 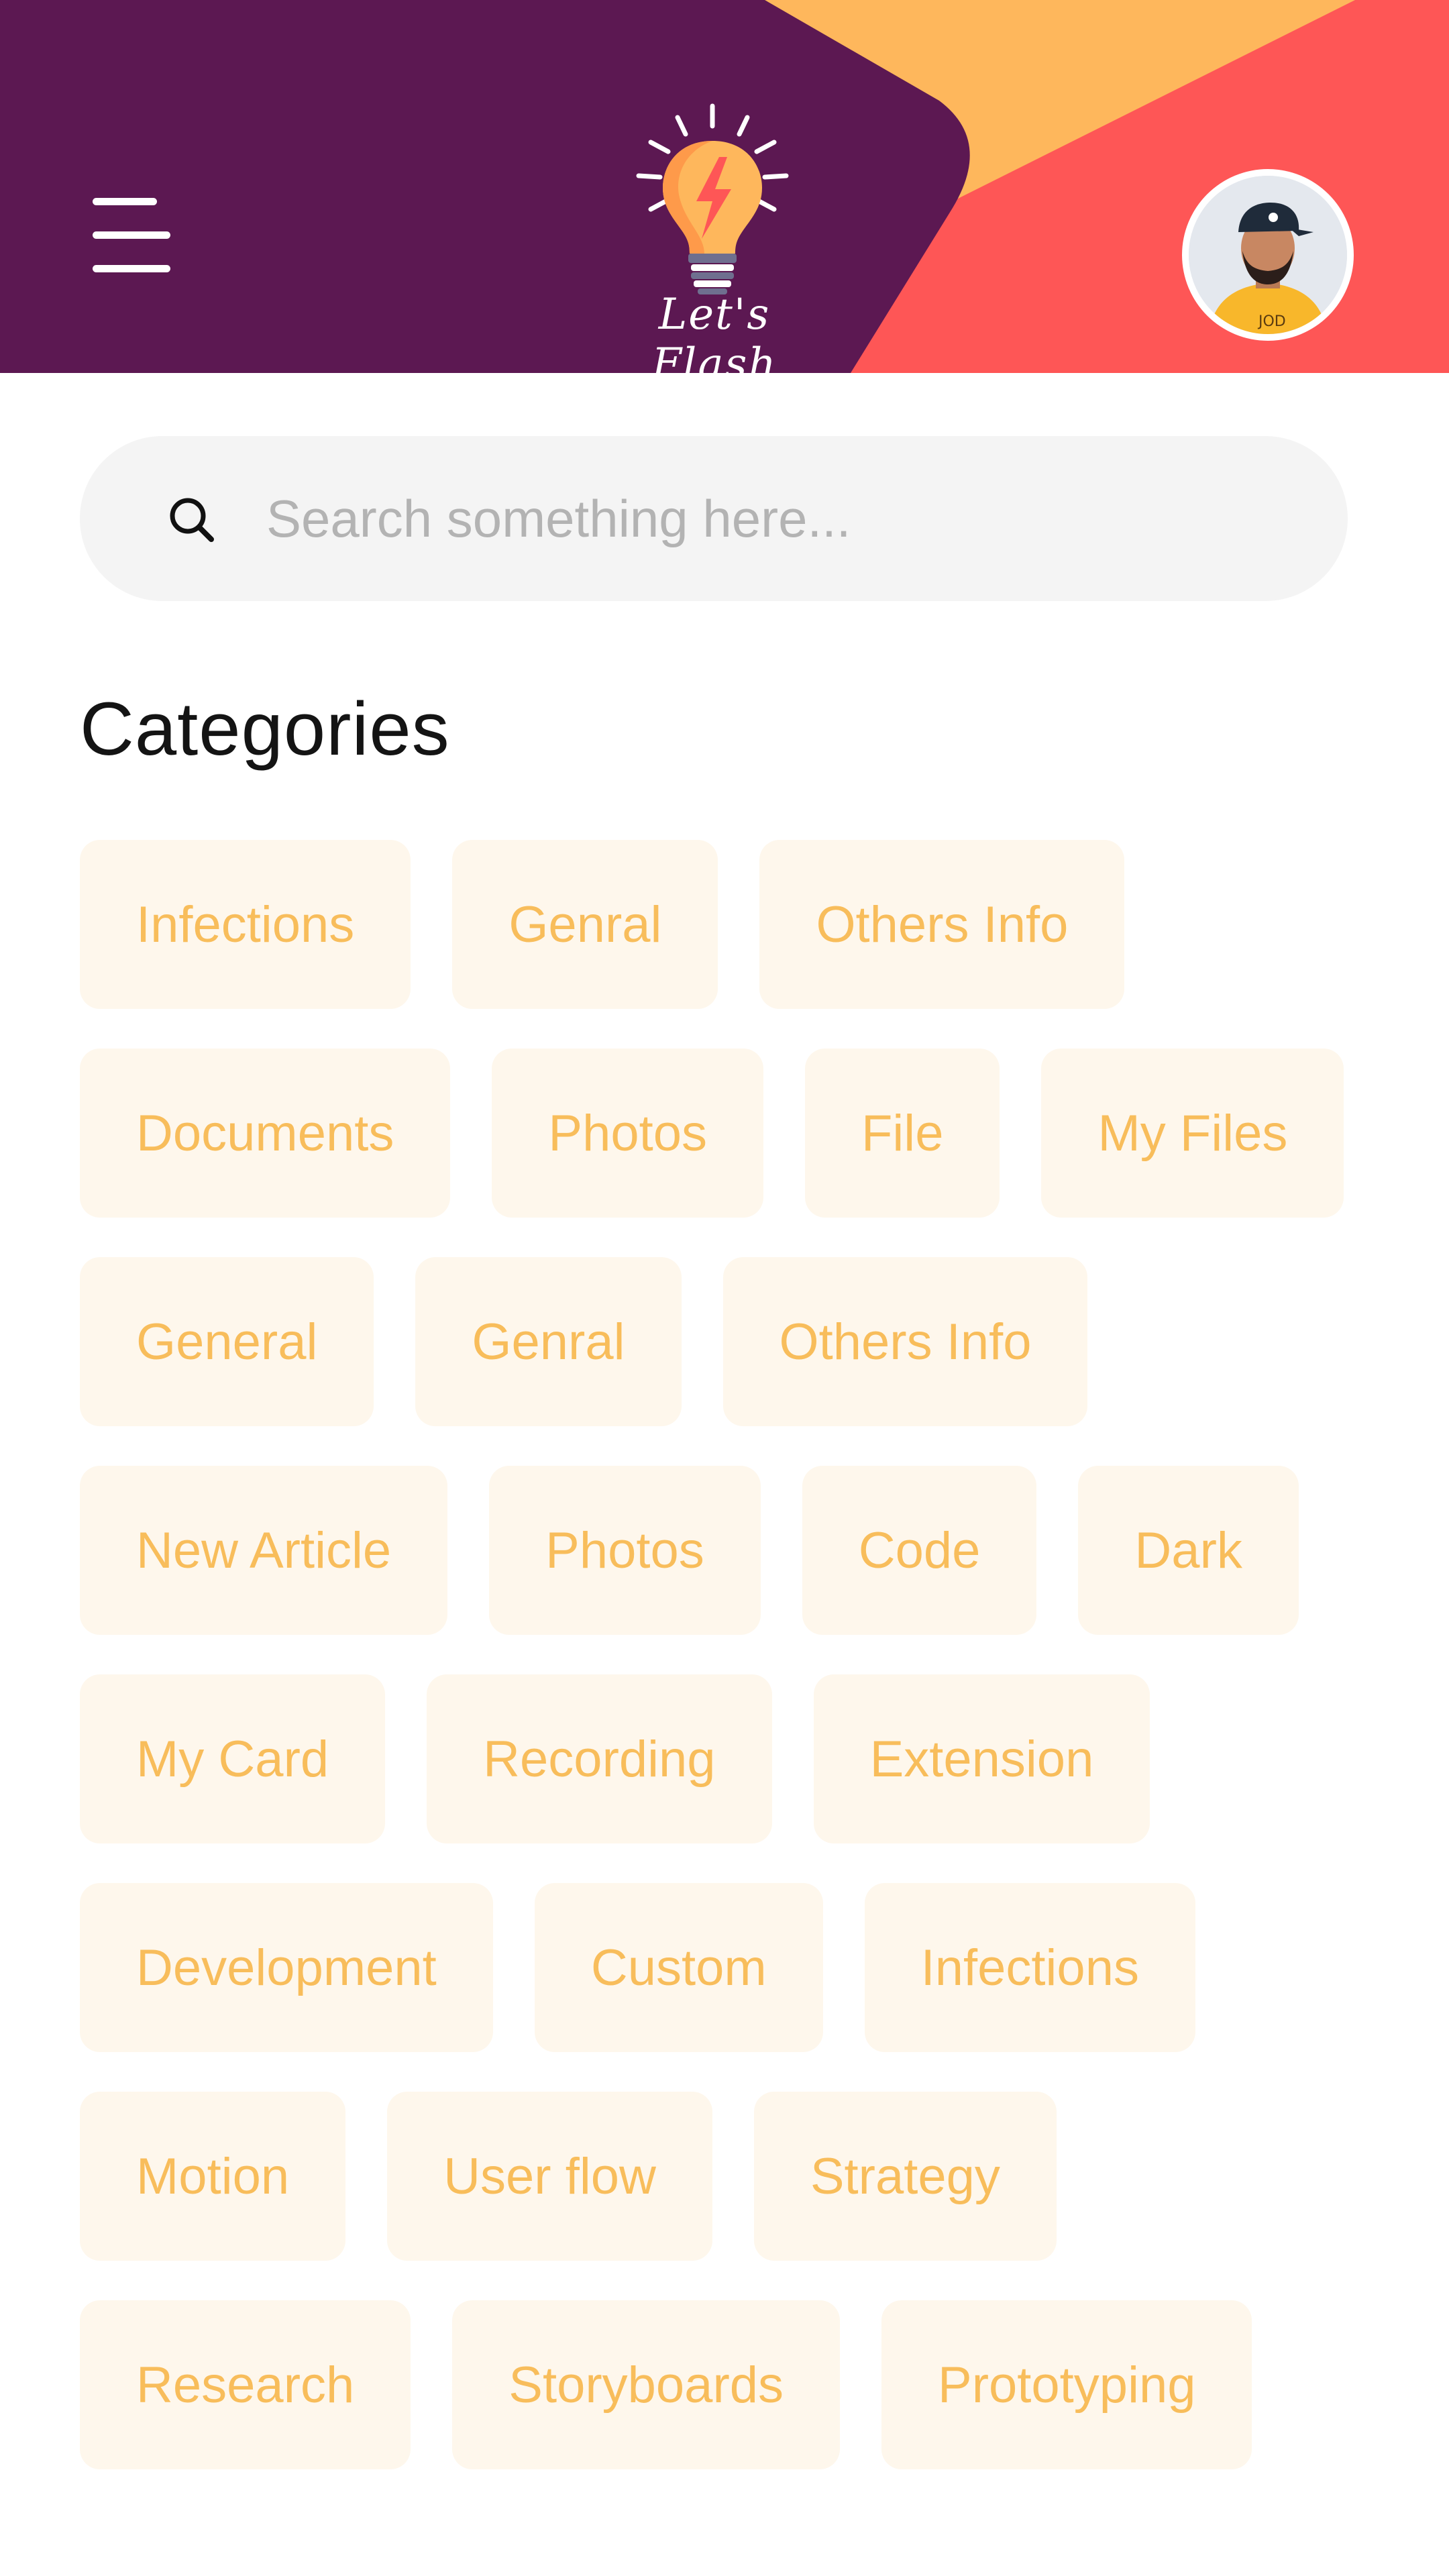 I want to click on category-chip: File, so click(x=902, y=1133).